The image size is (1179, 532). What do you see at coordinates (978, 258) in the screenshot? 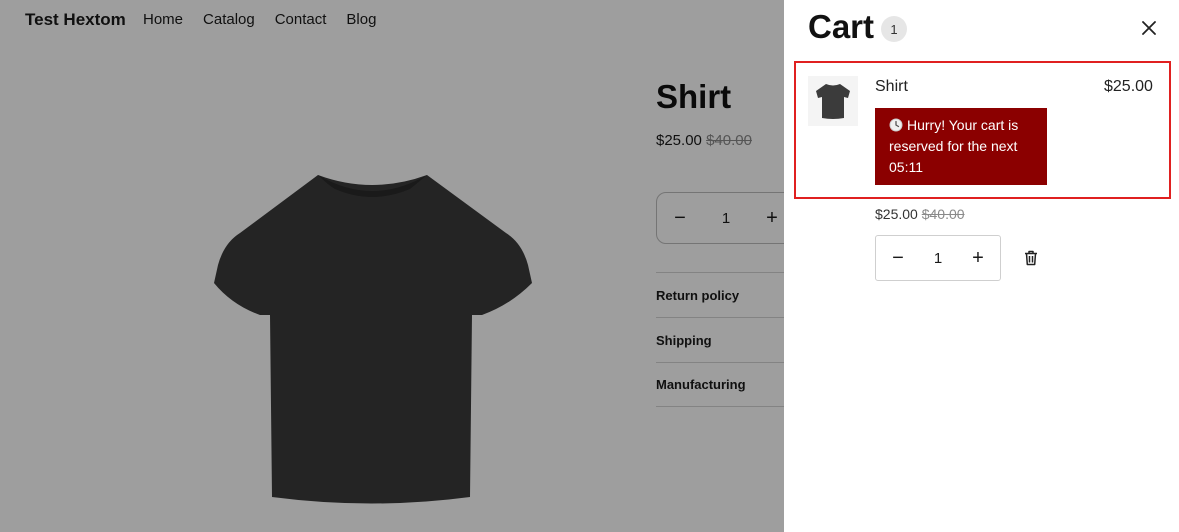
I see `cart-increase-quantity-button: +` at bounding box center [978, 258].